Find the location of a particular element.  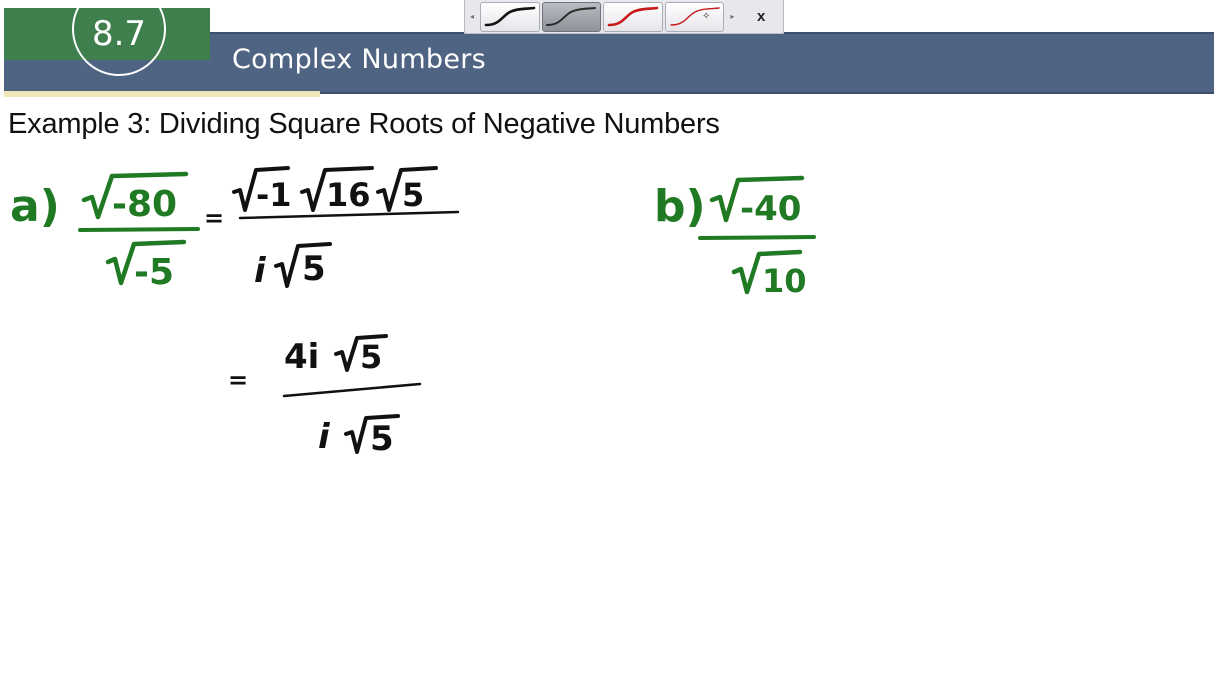

pen-red-point-button: ✧ is located at coordinates (694, 16).